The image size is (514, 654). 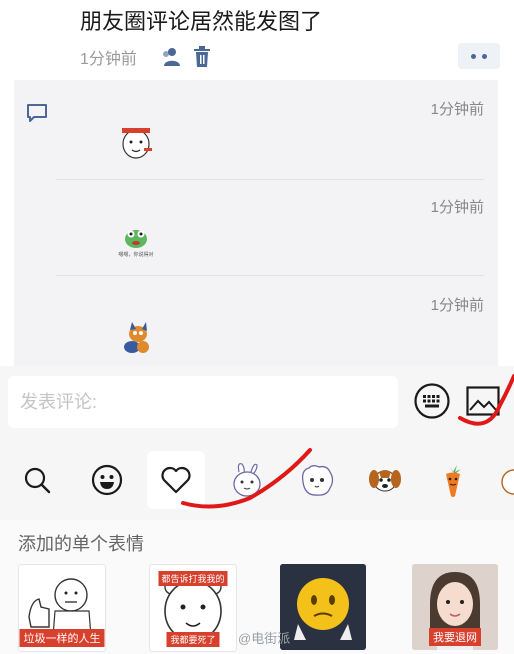 What do you see at coordinates (81, 544) in the screenshot?
I see `sticker-panel-title: 添加的单个表情` at bounding box center [81, 544].